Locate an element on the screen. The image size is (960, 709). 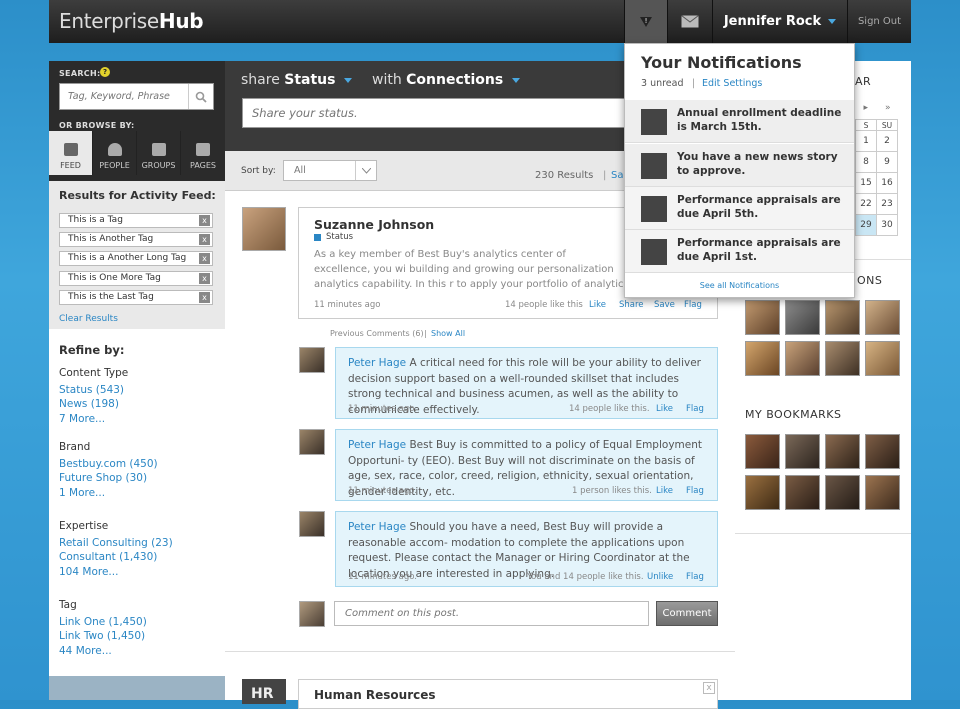
app-logo: EnterpriseHub is located at coordinates (131, 21).